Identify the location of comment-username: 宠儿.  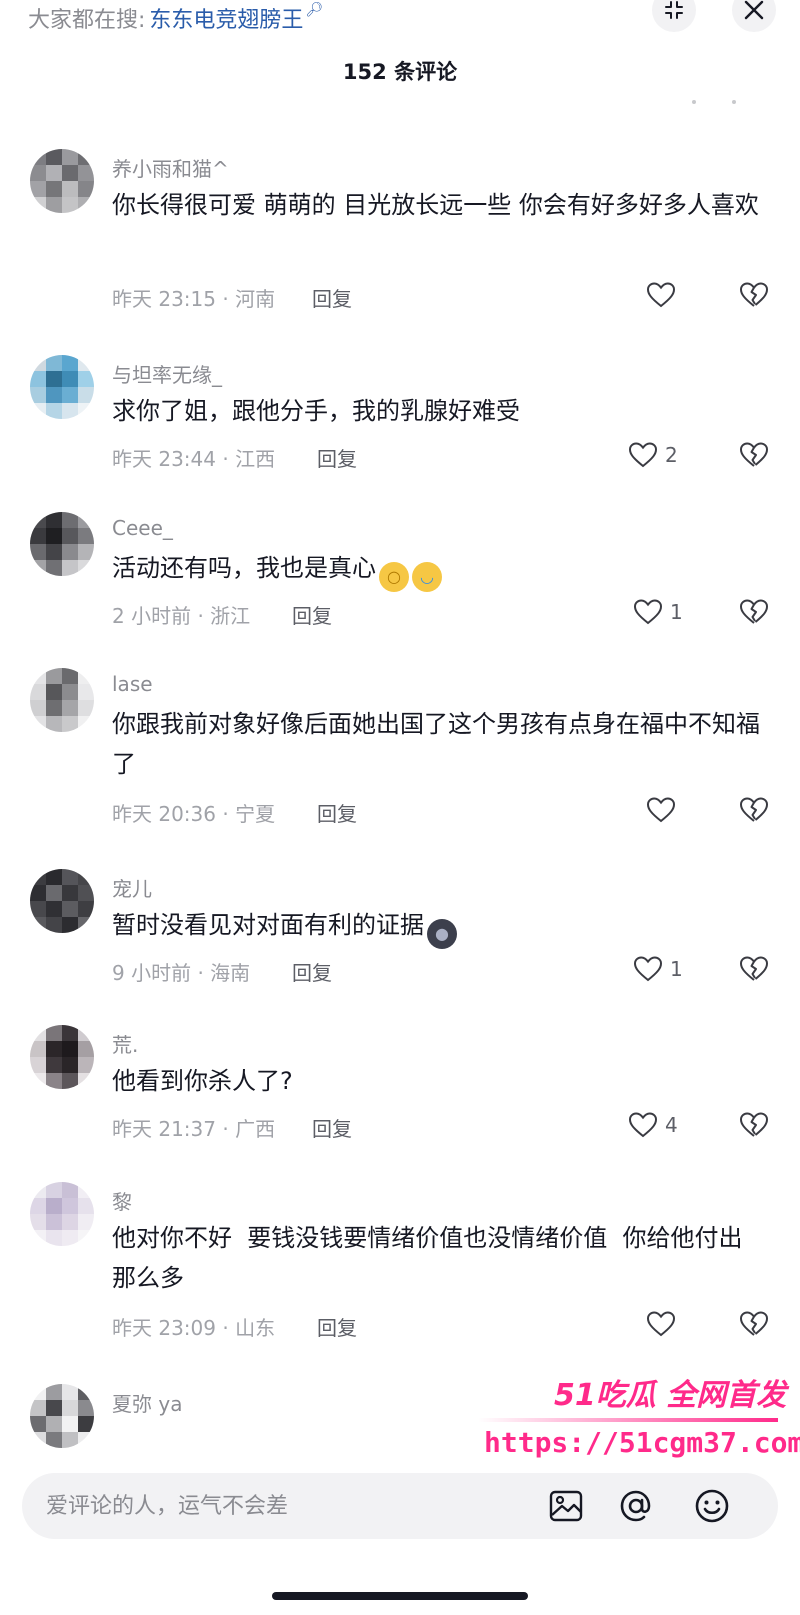
(132, 887).